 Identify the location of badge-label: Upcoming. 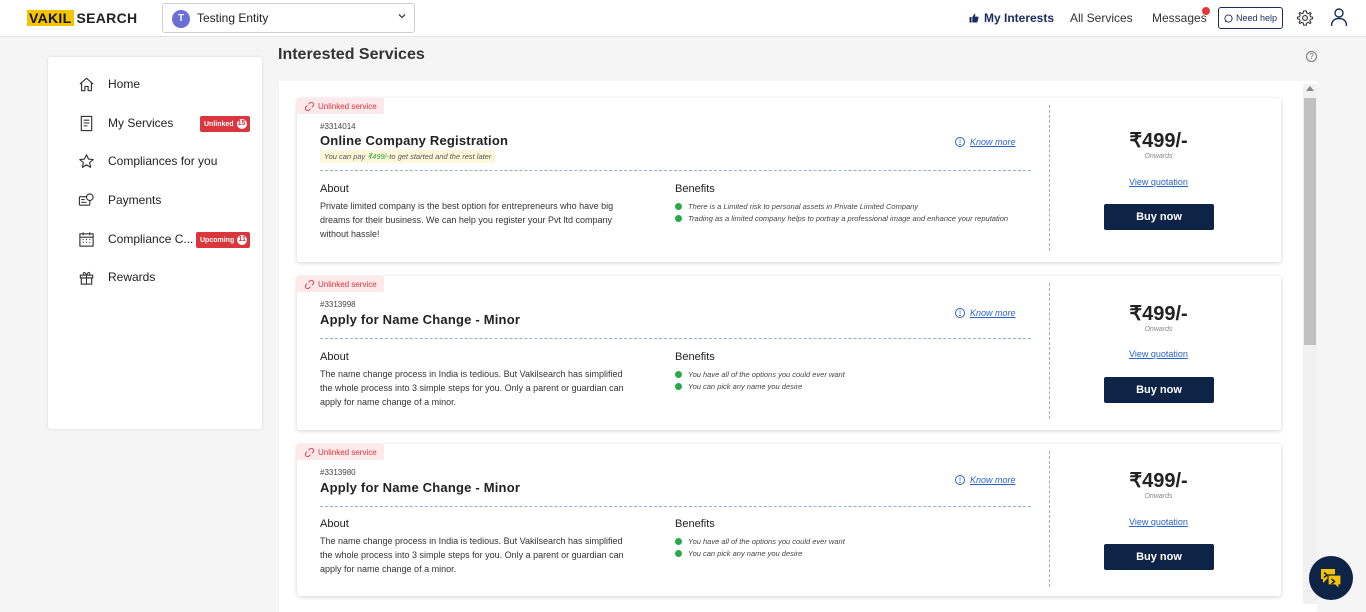
(217, 240).